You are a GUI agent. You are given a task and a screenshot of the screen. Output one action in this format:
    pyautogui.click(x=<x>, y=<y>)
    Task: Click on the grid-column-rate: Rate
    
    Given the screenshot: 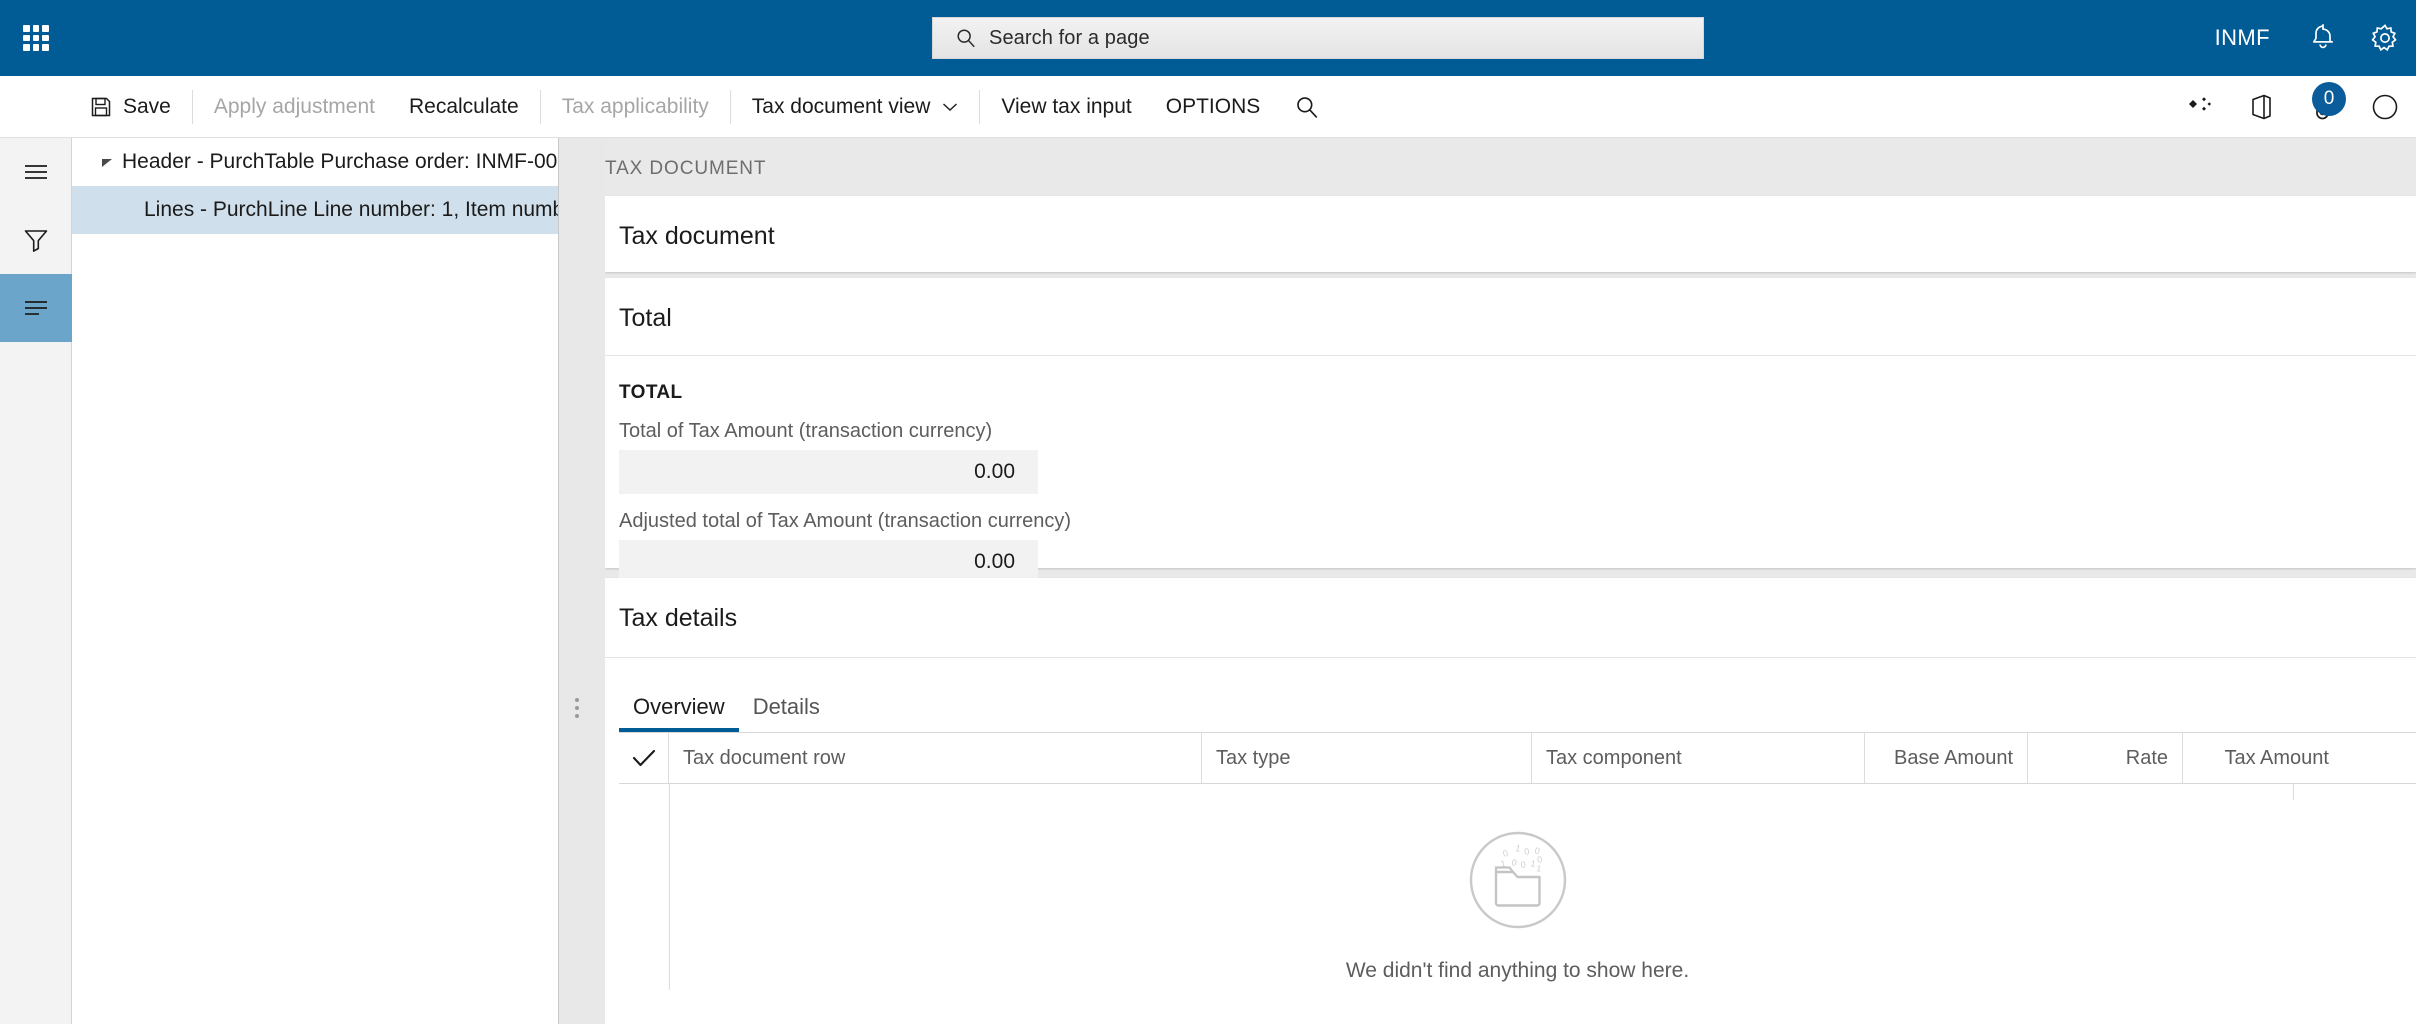 What is the action you would take?
    pyautogui.click(x=2105, y=758)
    